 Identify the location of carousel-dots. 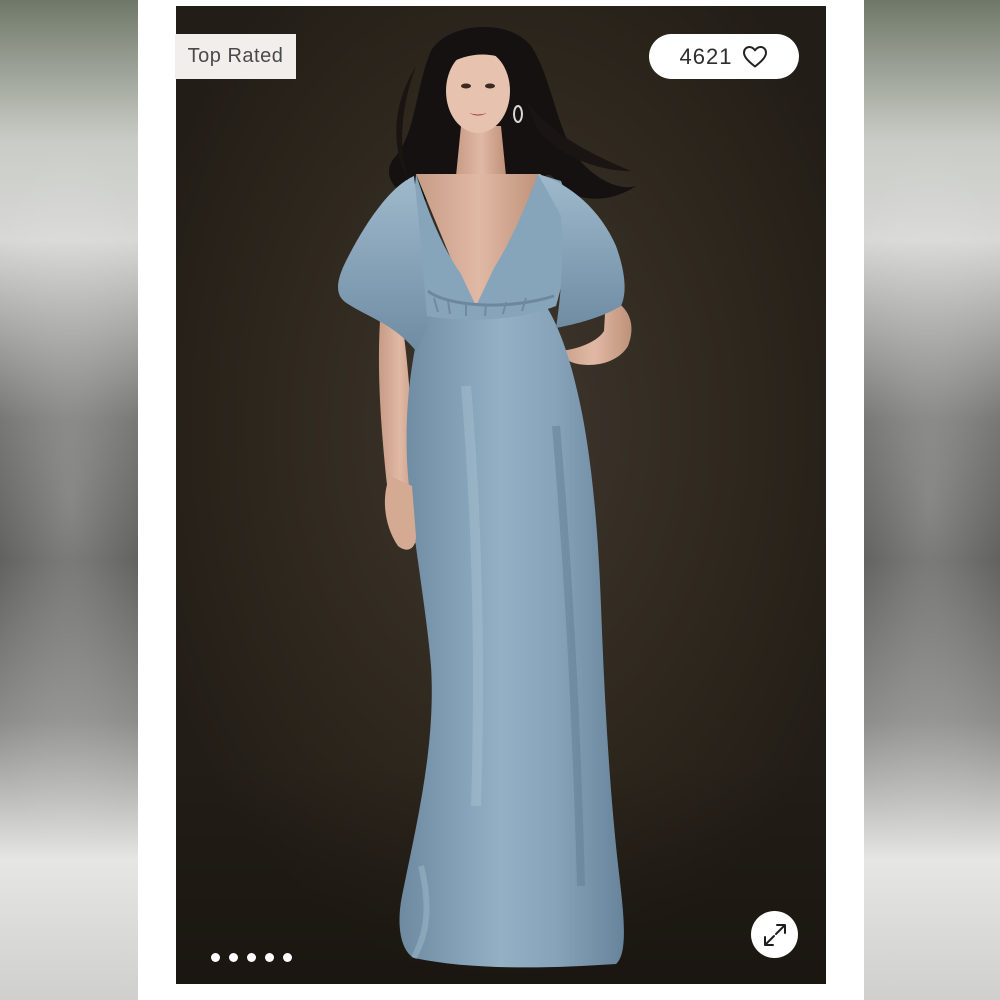
(251, 958).